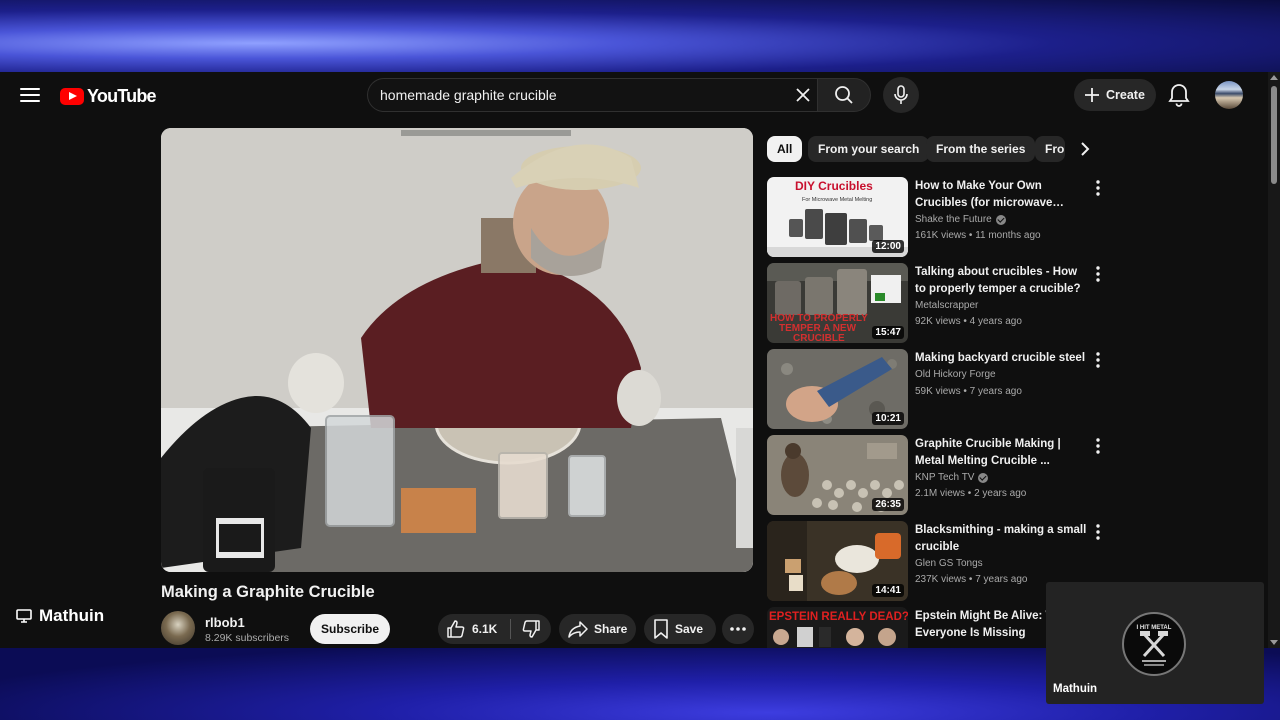  I want to click on monitor-icon, so click(24, 616).